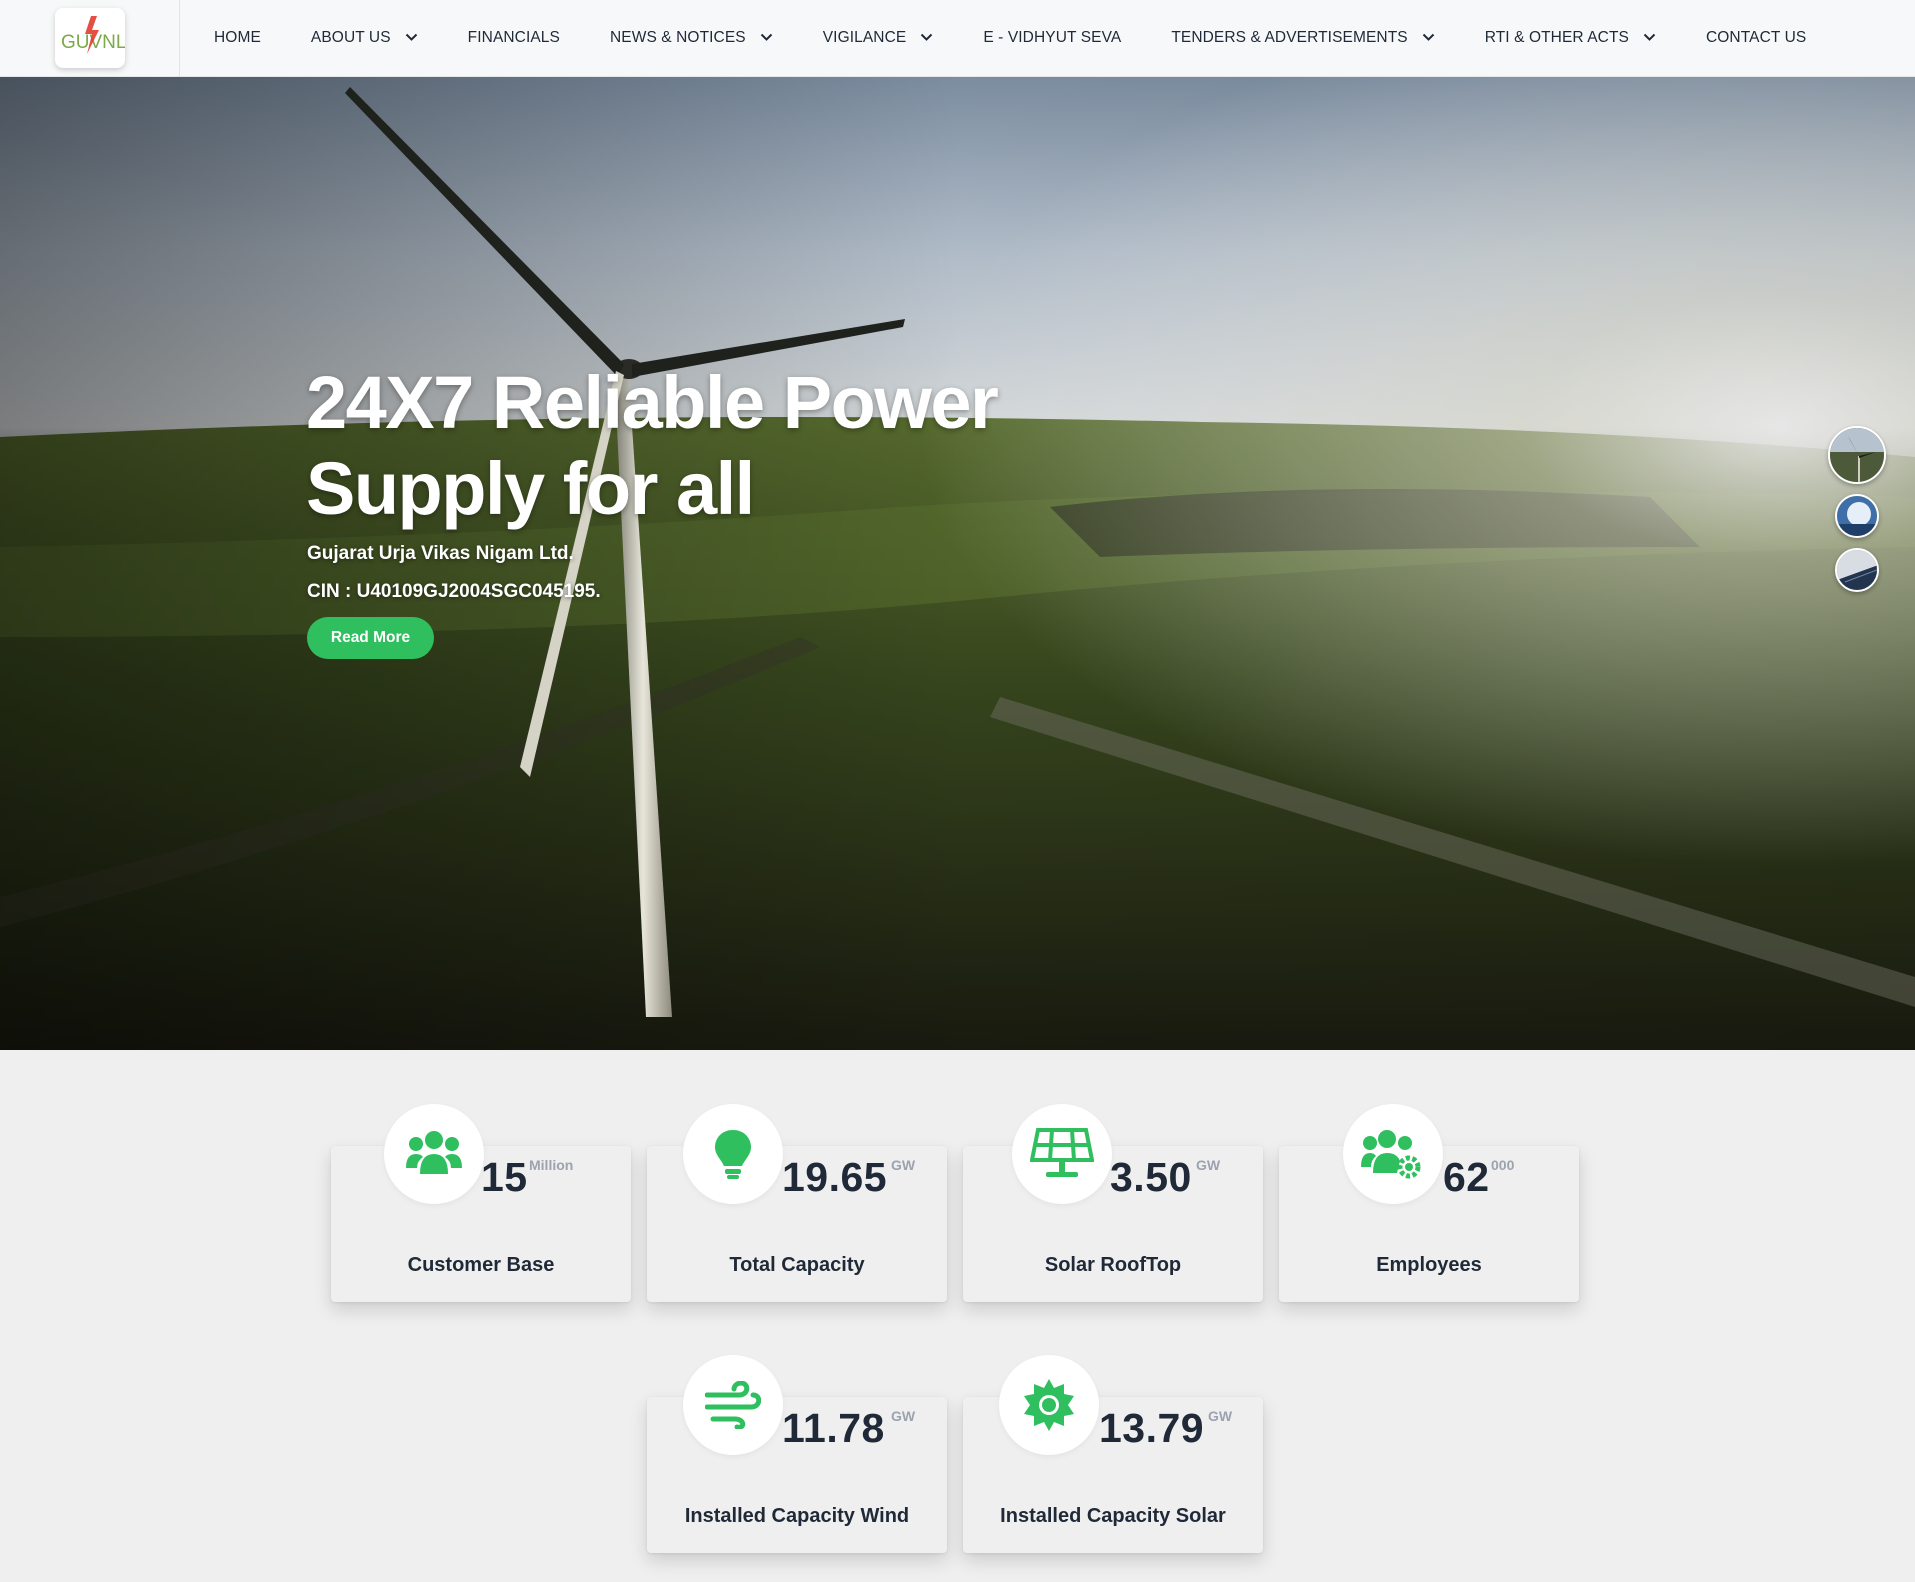  I want to click on stat-label: Solar RoofTop, so click(1113, 1265).